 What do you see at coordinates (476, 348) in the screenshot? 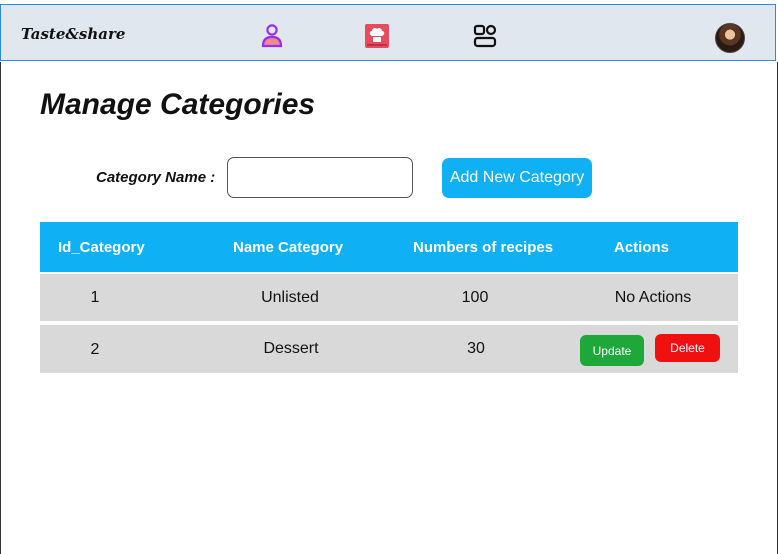
I see `cell-recipes: 30` at bounding box center [476, 348].